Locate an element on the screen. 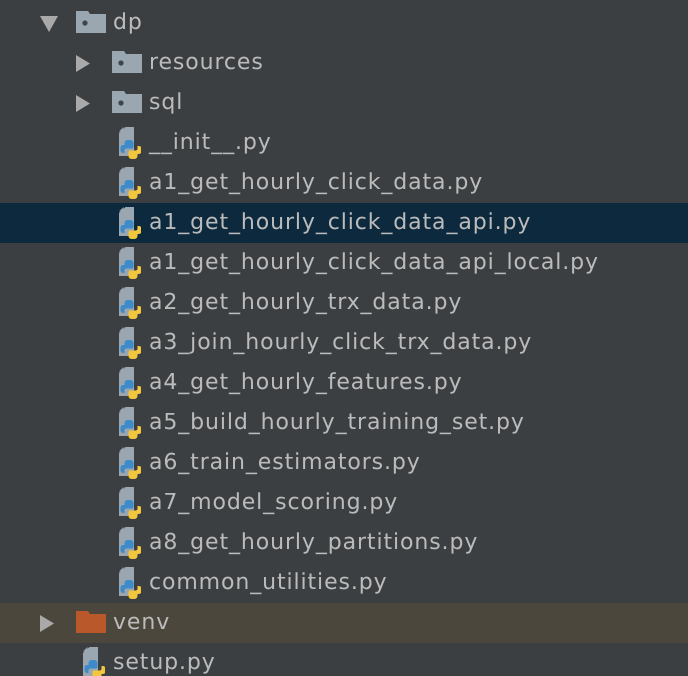 This screenshot has width=688, height=676. tree-item: a5_build_hourly_training_set.py is located at coordinates (344, 423).